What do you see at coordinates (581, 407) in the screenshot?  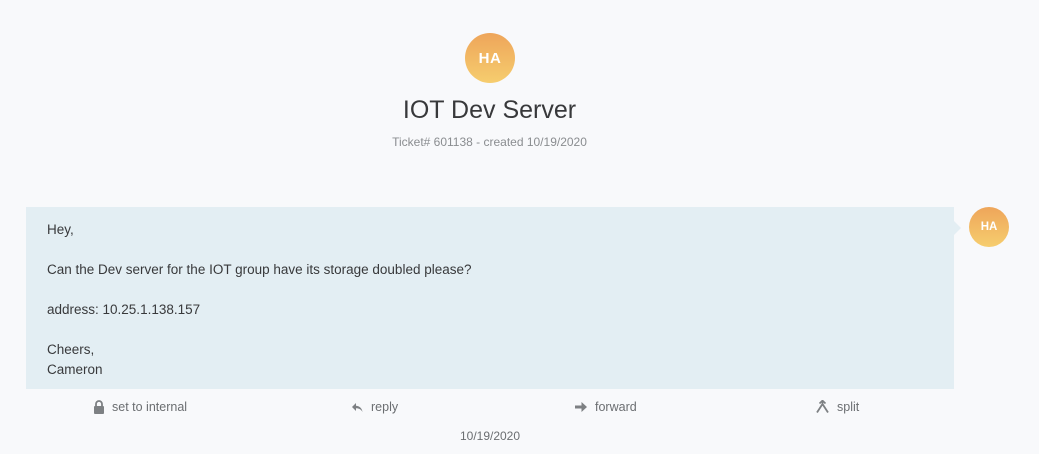 I see `forward-icon` at bounding box center [581, 407].